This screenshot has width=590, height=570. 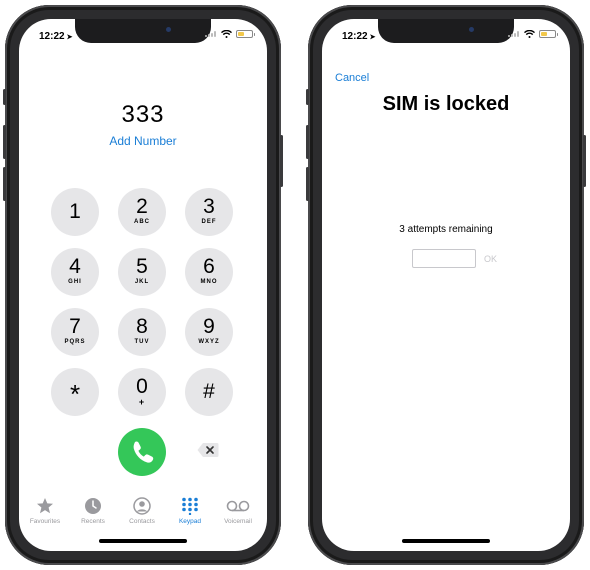 I want to click on key-0: 0 +, so click(x=142, y=392).